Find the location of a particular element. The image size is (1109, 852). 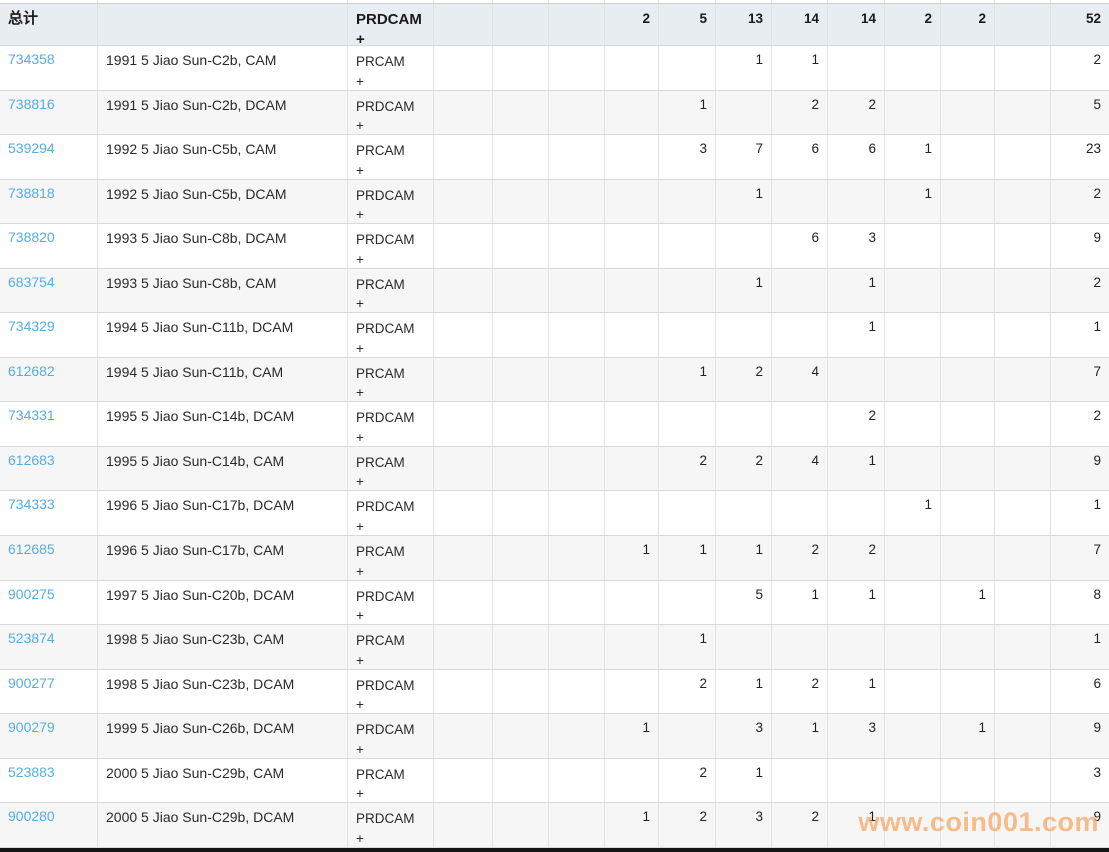

coin-id-link: 738816 is located at coordinates (31, 104).